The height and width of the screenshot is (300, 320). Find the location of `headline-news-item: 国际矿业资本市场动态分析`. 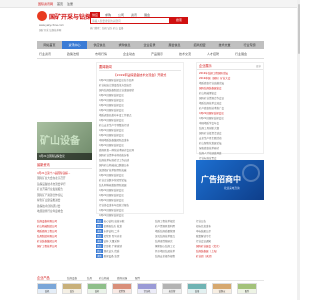

headline-news-item: 国际矿业资本市场动态分析 is located at coordinates (140, 155).